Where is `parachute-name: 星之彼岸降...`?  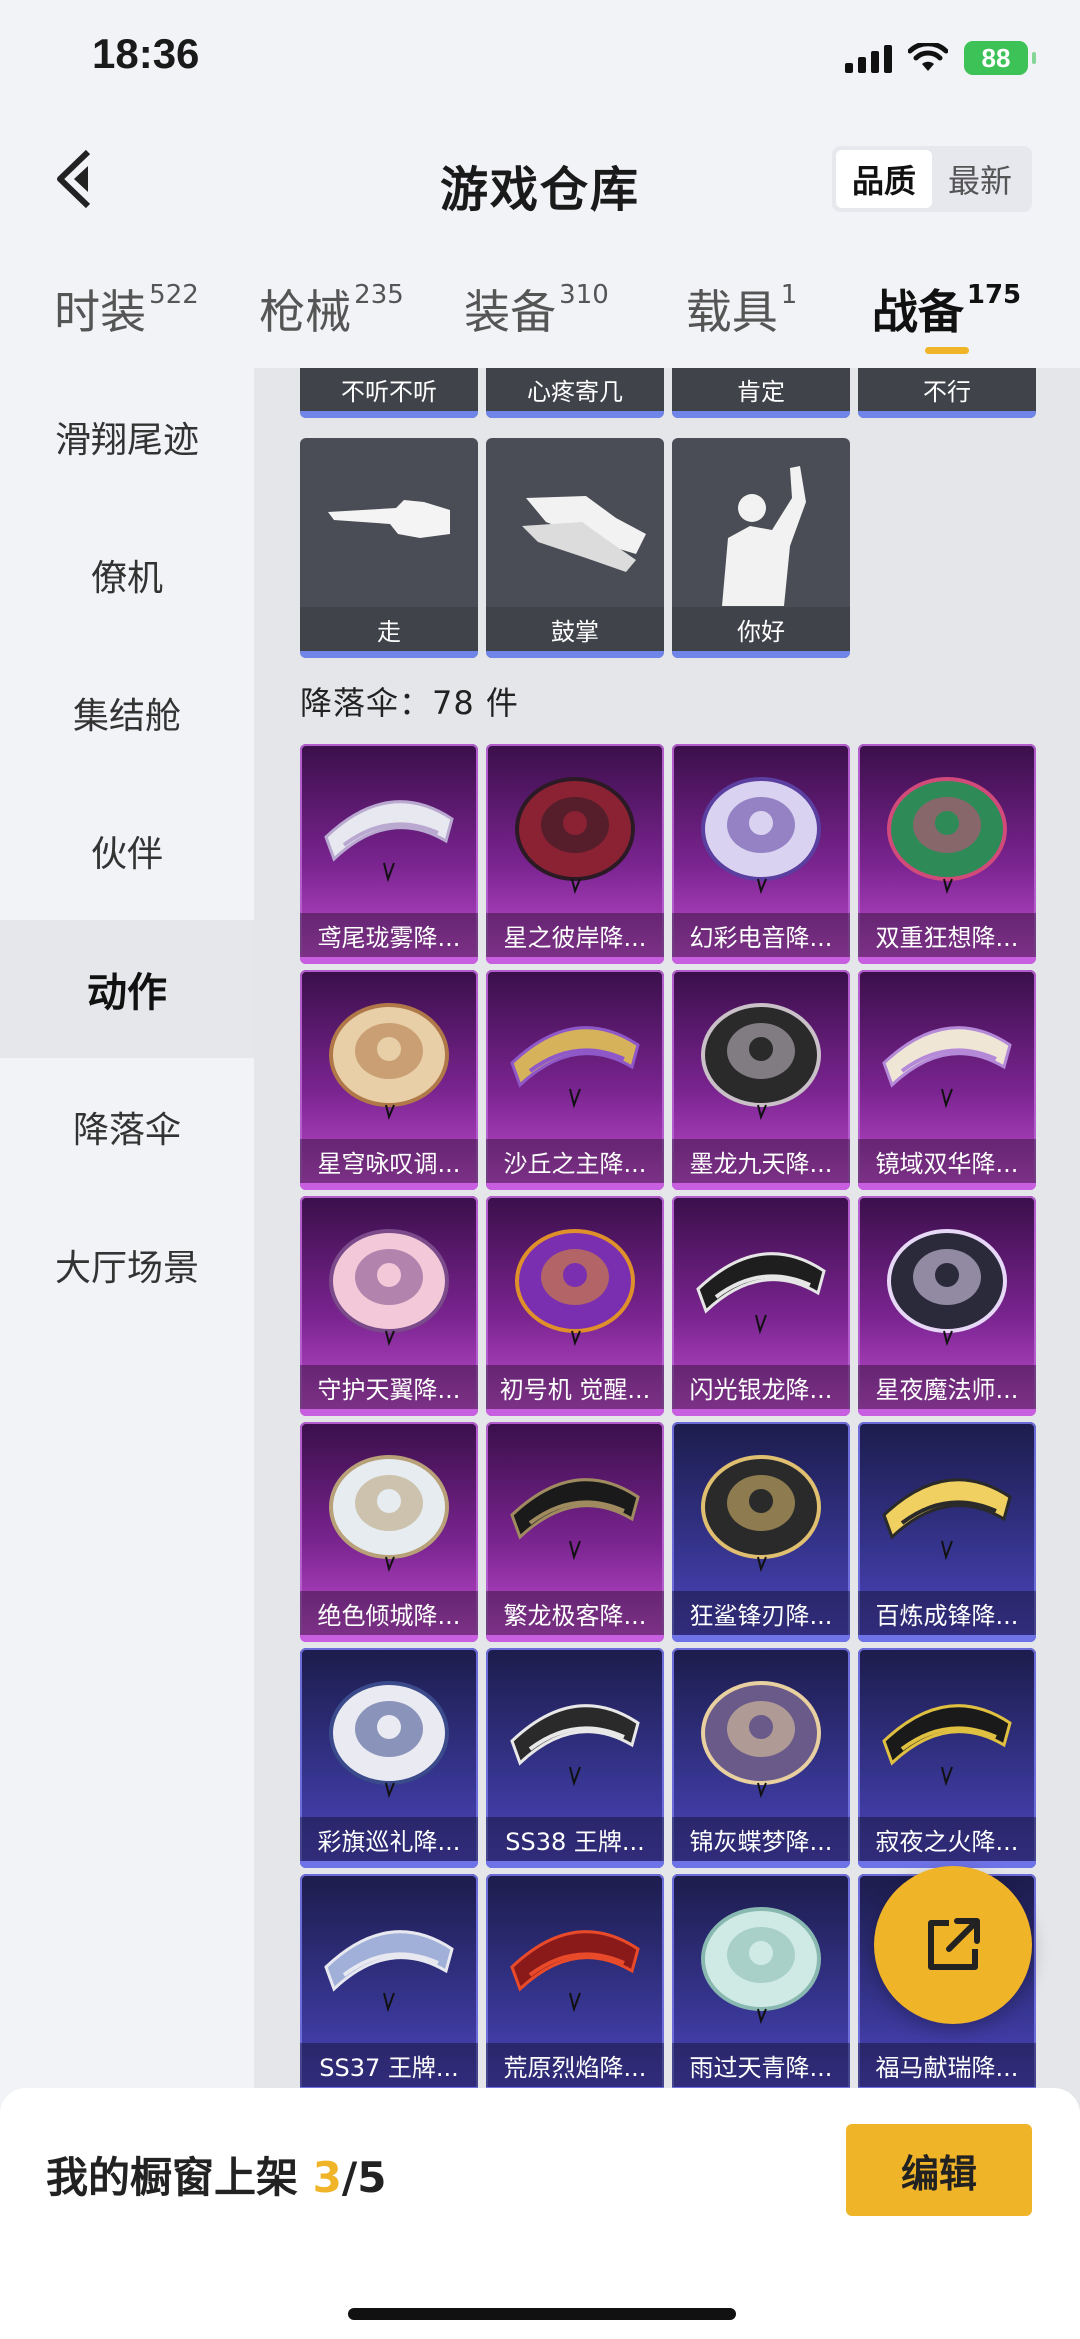 parachute-name: 星之彼岸降... is located at coordinates (575, 935).